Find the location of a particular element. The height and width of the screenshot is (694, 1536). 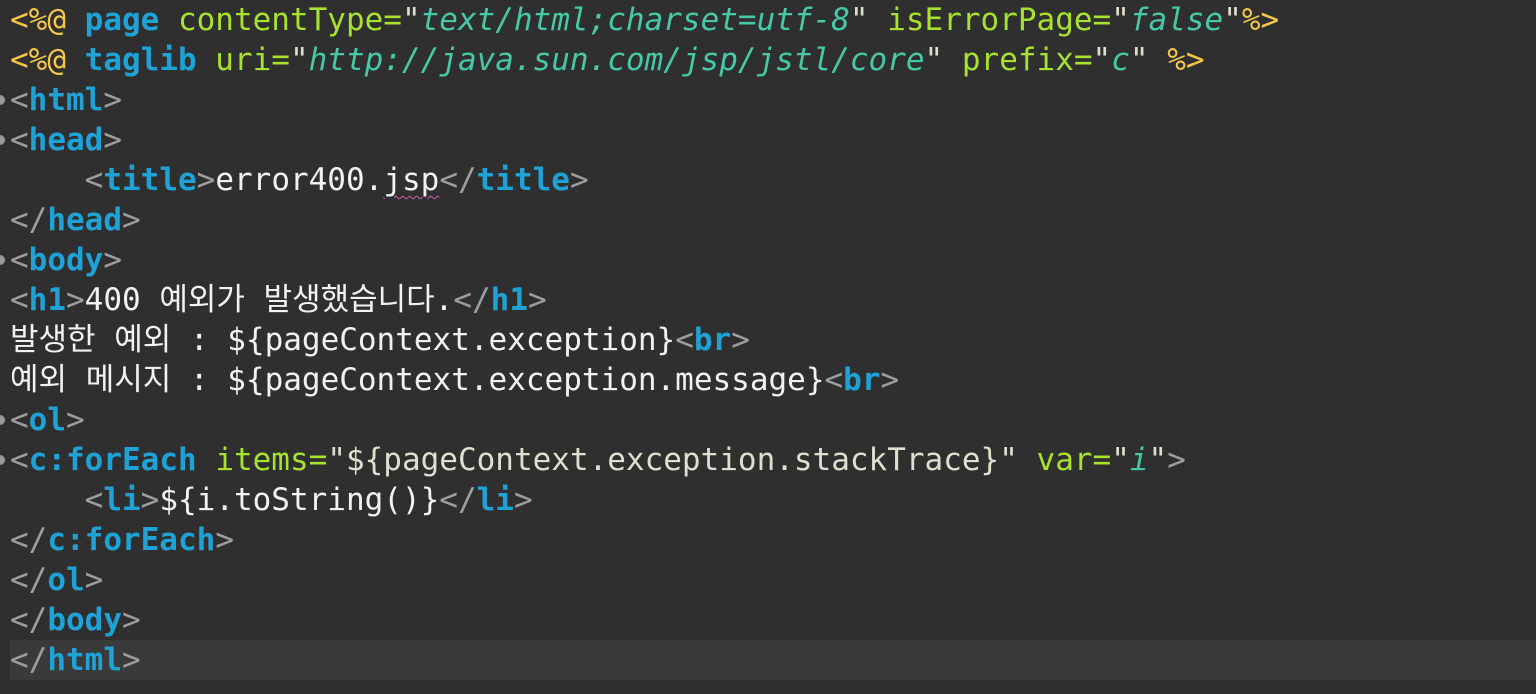

code-line: <li>${i.toString()}</li> is located at coordinates (773, 500).